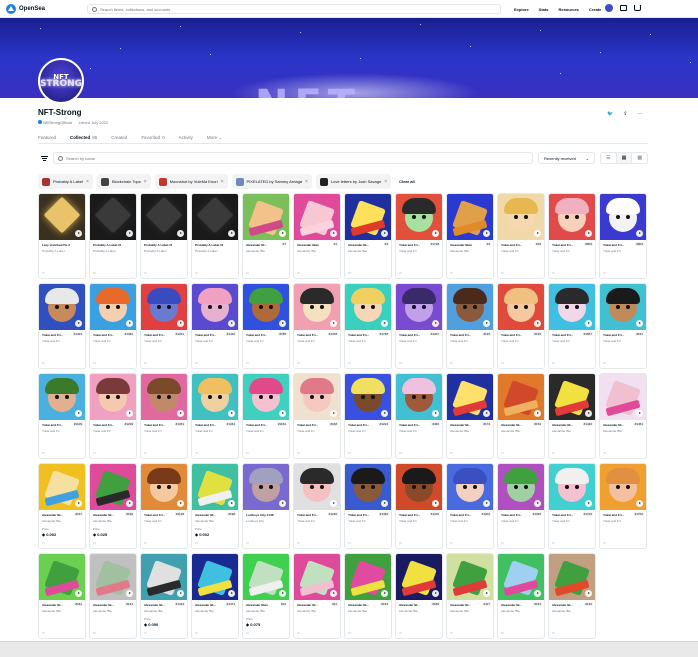  Describe the element at coordinates (191, 181) in the screenshot. I see `filter-chip: Moonshot by VuleMa Enori ×` at that location.